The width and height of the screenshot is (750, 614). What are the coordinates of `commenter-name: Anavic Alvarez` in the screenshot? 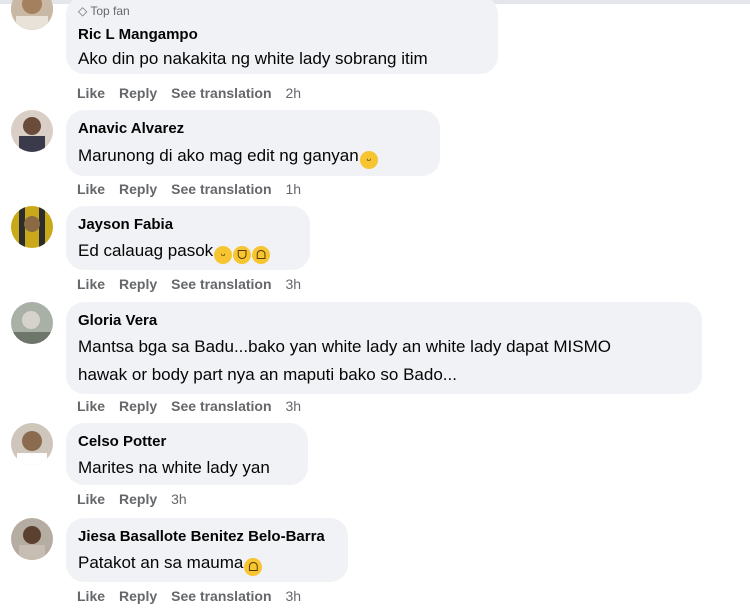 It's located at (131, 128).